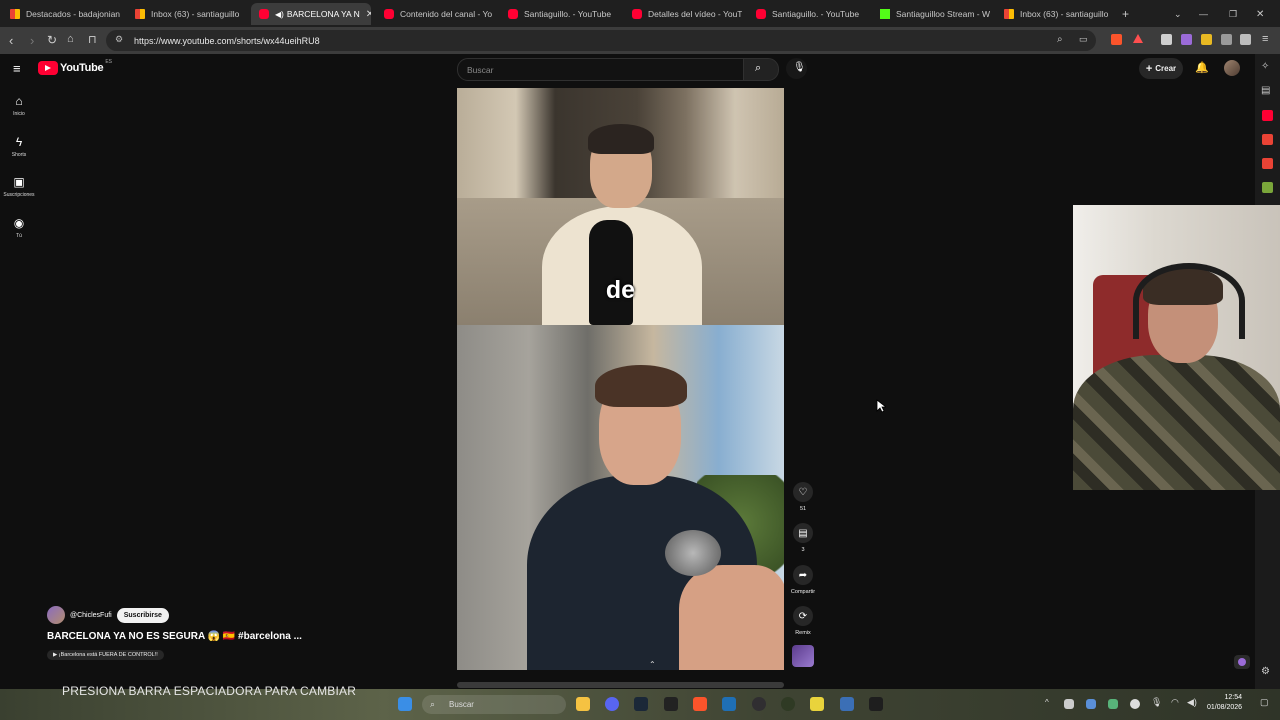  What do you see at coordinates (1047, 702) in the screenshot?
I see `tray-overflow-icon: ^` at bounding box center [1047, 702].